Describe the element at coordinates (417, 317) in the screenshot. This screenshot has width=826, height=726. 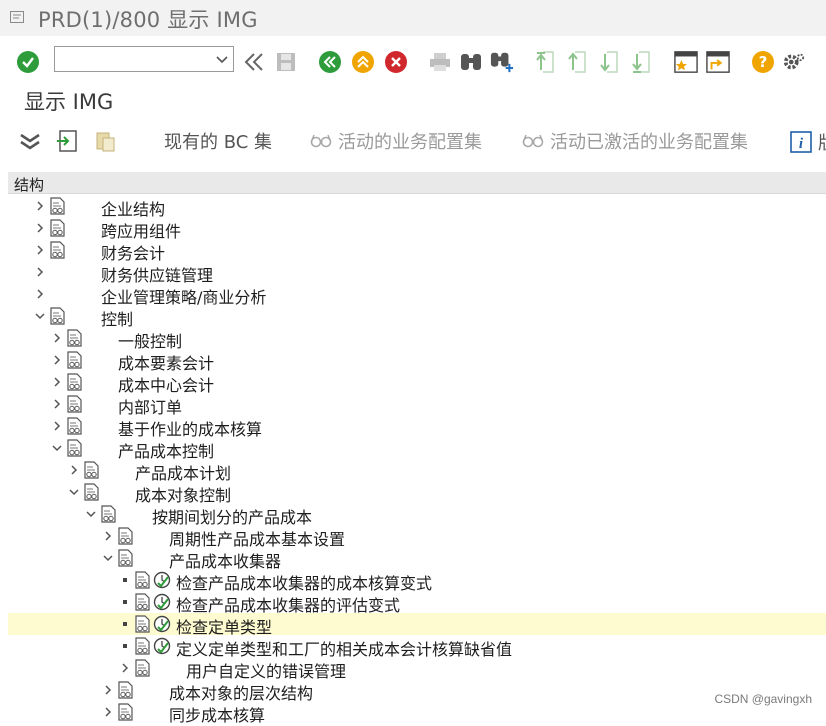
I see `tree-node: 控制` at that location.